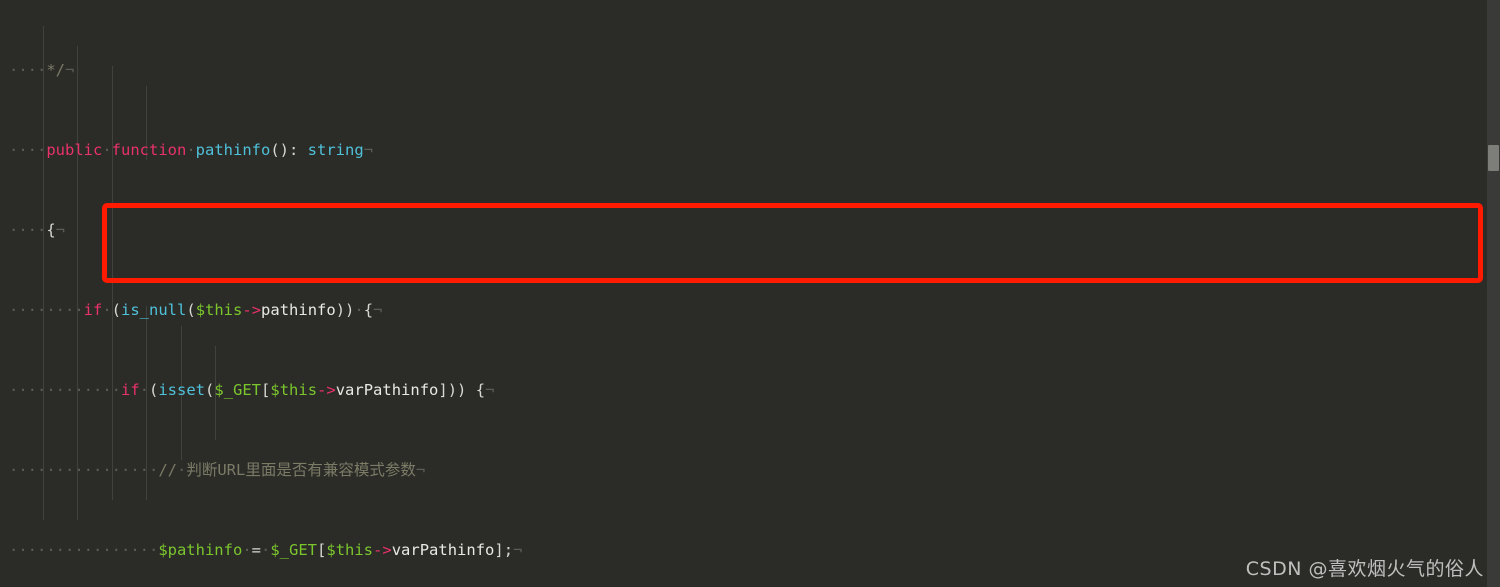 Image resolution: width=1500 pixels, height=587 pixels. Describe the element at coordinates (1493, 293) in the screenshot. I see `vertical-scrollbar` at that location.